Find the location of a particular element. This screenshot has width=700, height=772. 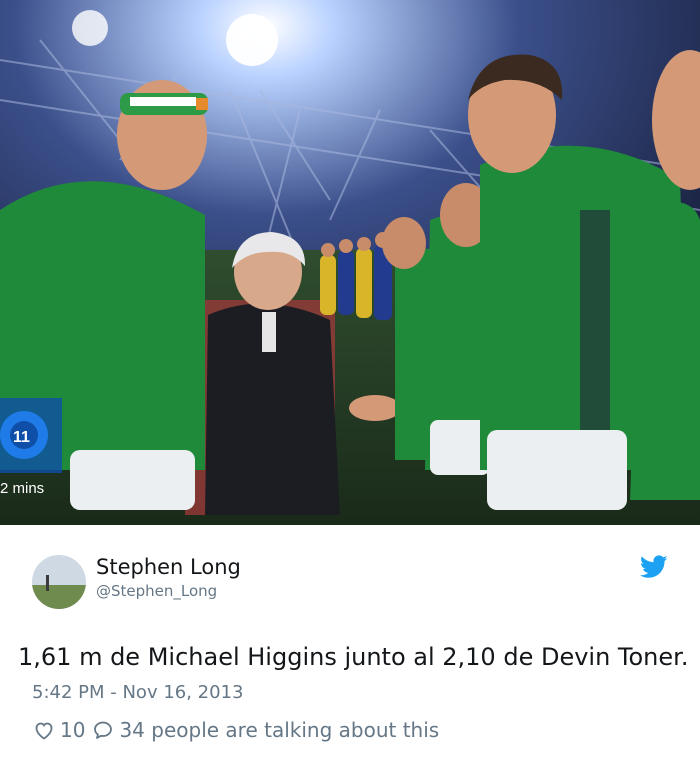

author-avatar is located at coordinates (59, 582).